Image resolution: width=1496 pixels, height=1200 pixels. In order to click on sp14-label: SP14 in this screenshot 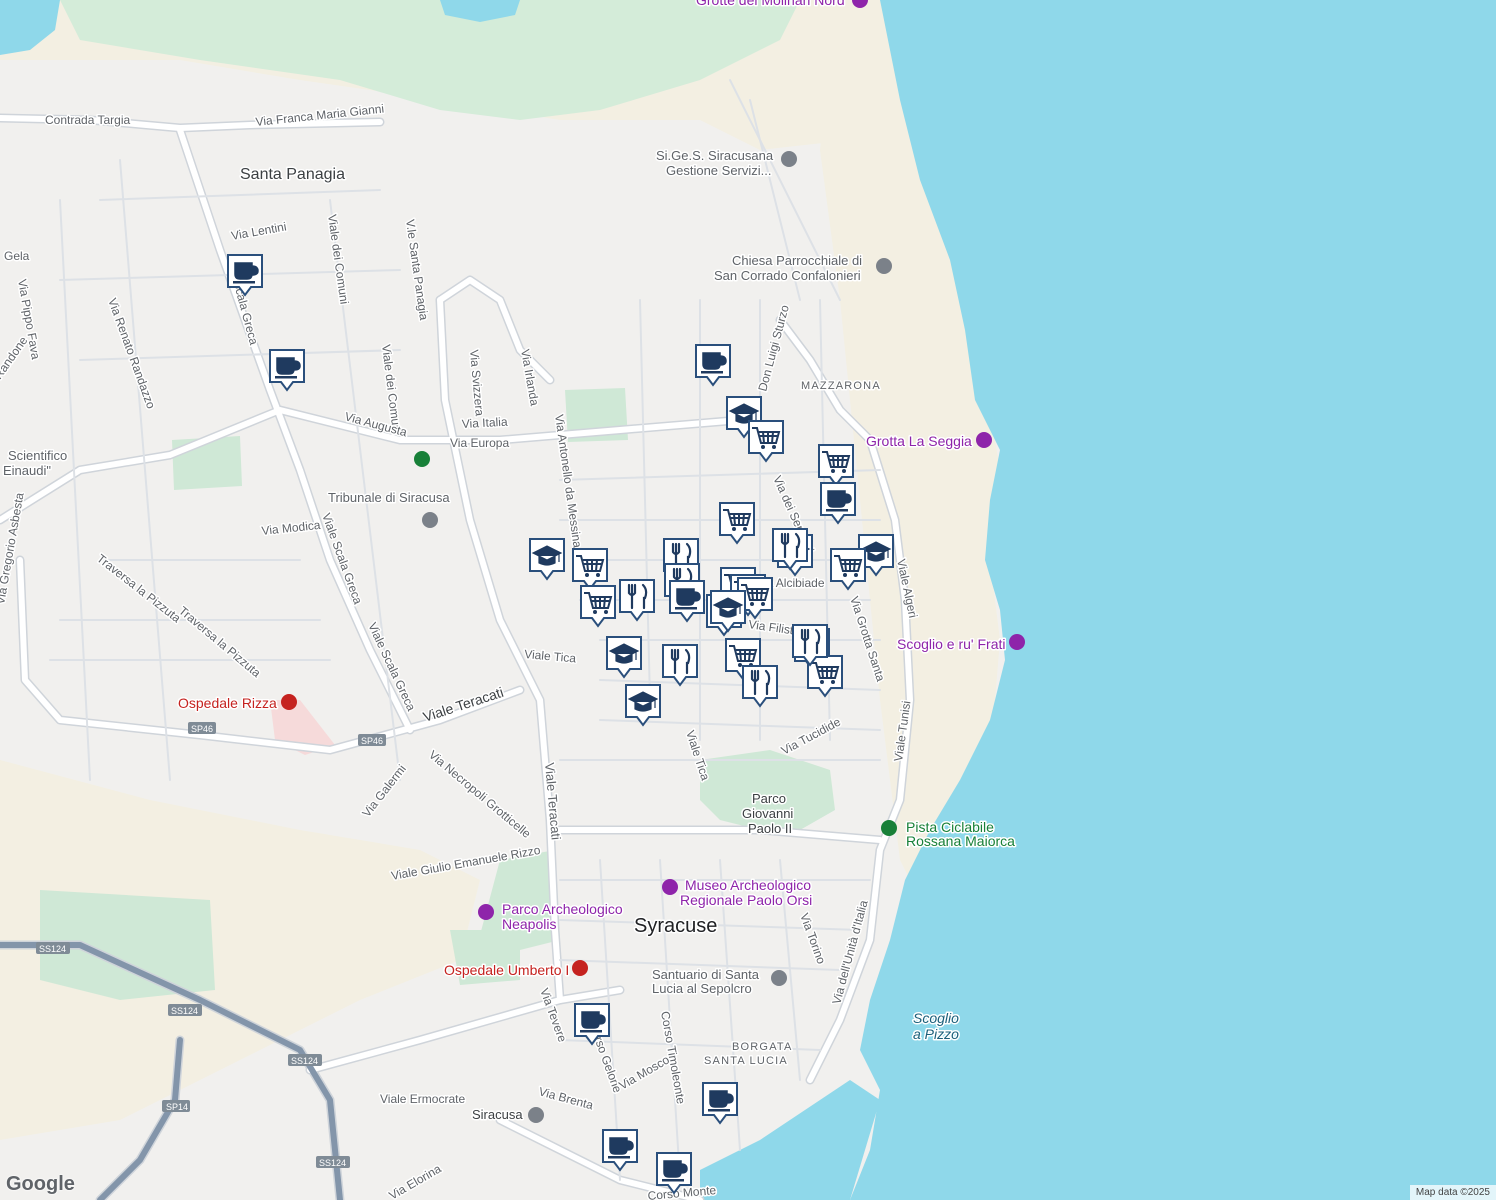, I will do `click(177, 1107)`.